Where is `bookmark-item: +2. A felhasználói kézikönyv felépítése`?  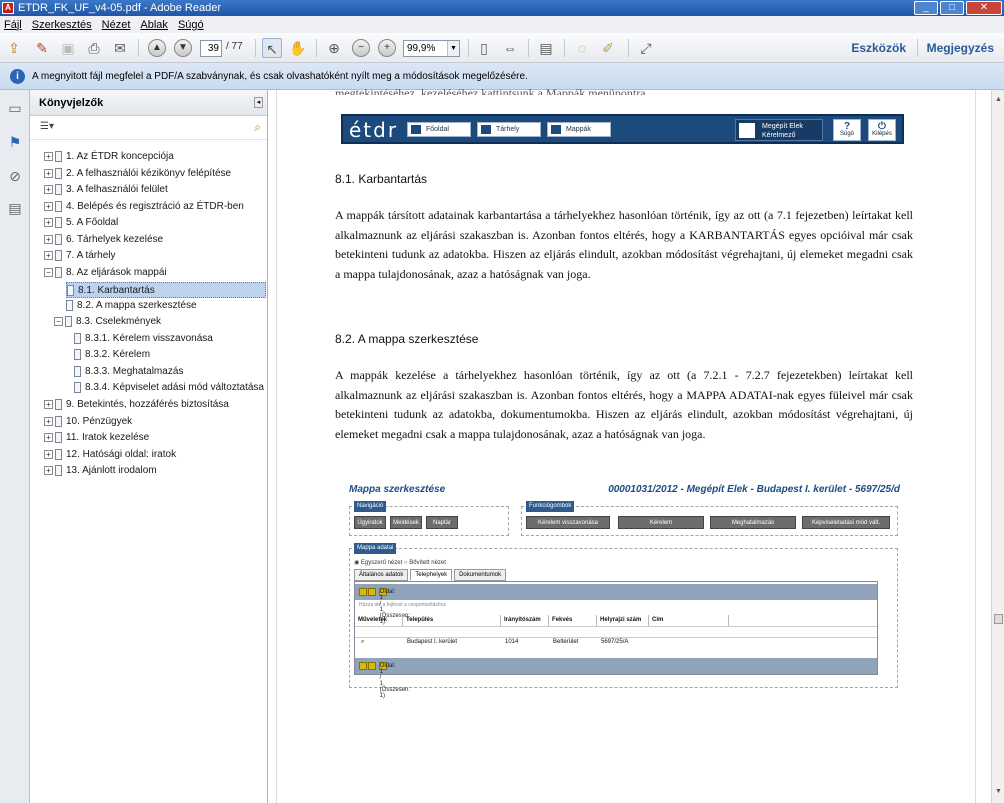 bookmark-item: +2. A felhasználói kézikönyv felépítése is located at coordinates (137, 174).